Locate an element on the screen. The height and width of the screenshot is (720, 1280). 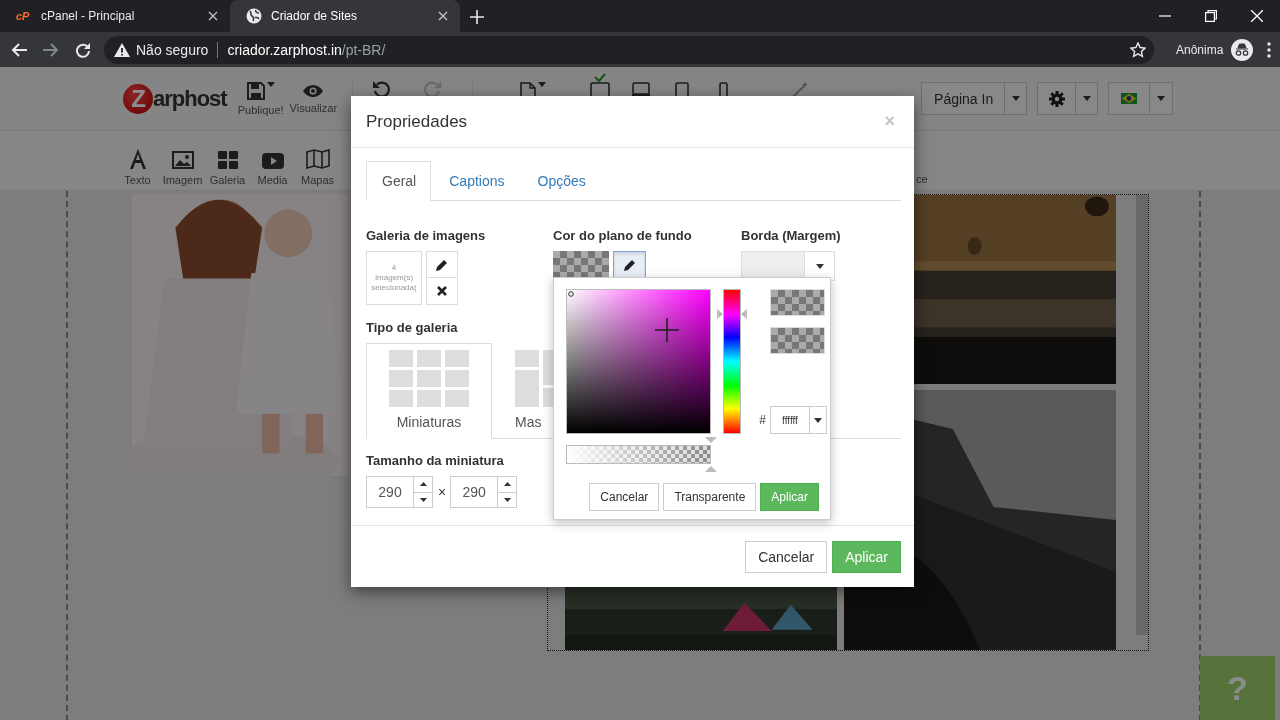
field-label: Borda (Margem) is located at coordinates (791, 235).